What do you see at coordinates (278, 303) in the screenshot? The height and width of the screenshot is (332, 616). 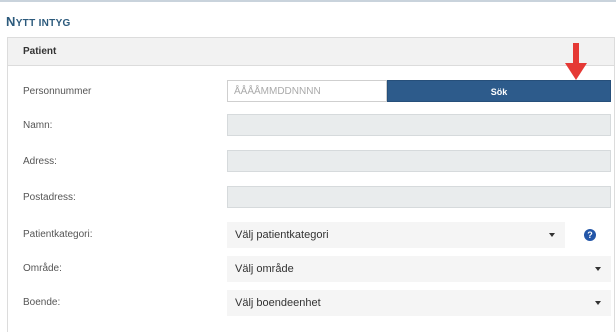 I see `boende-selected: Välj boendeenhet` at bounding box center [278, 303].